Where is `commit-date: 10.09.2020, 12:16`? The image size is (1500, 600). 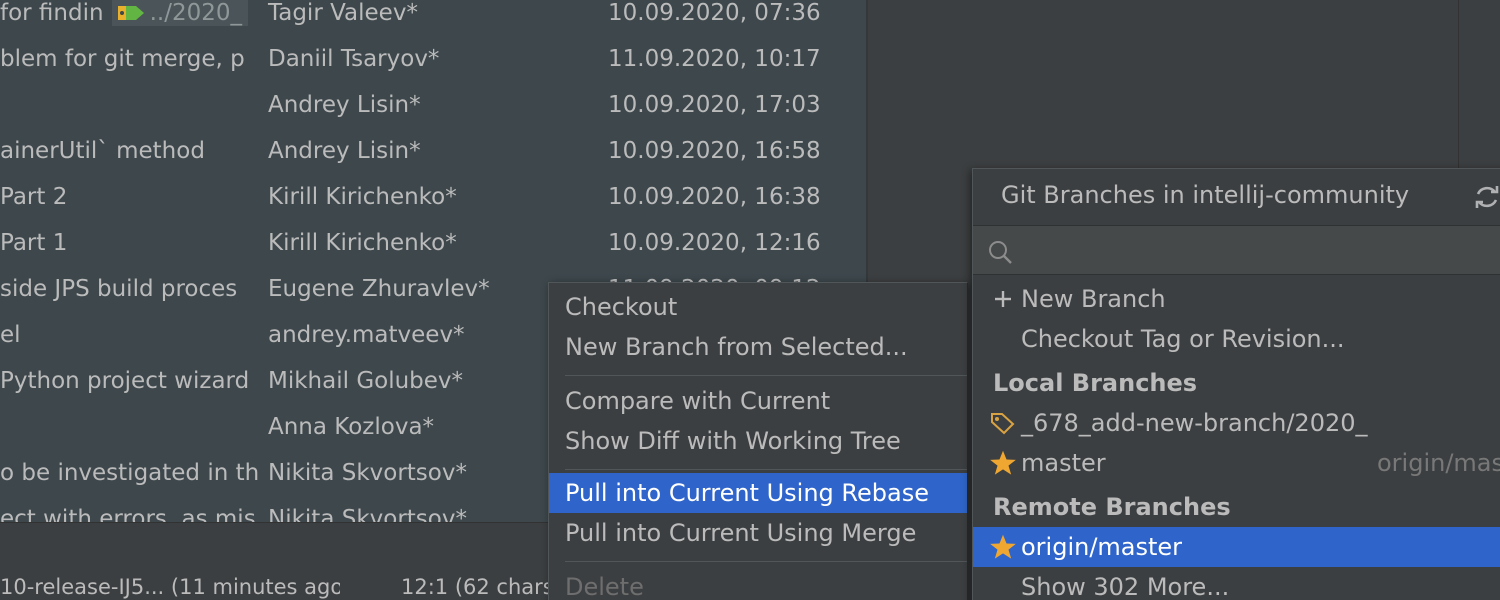
commit-date: 10.09.2020, 12:16 is located at coordinates (714, 243).